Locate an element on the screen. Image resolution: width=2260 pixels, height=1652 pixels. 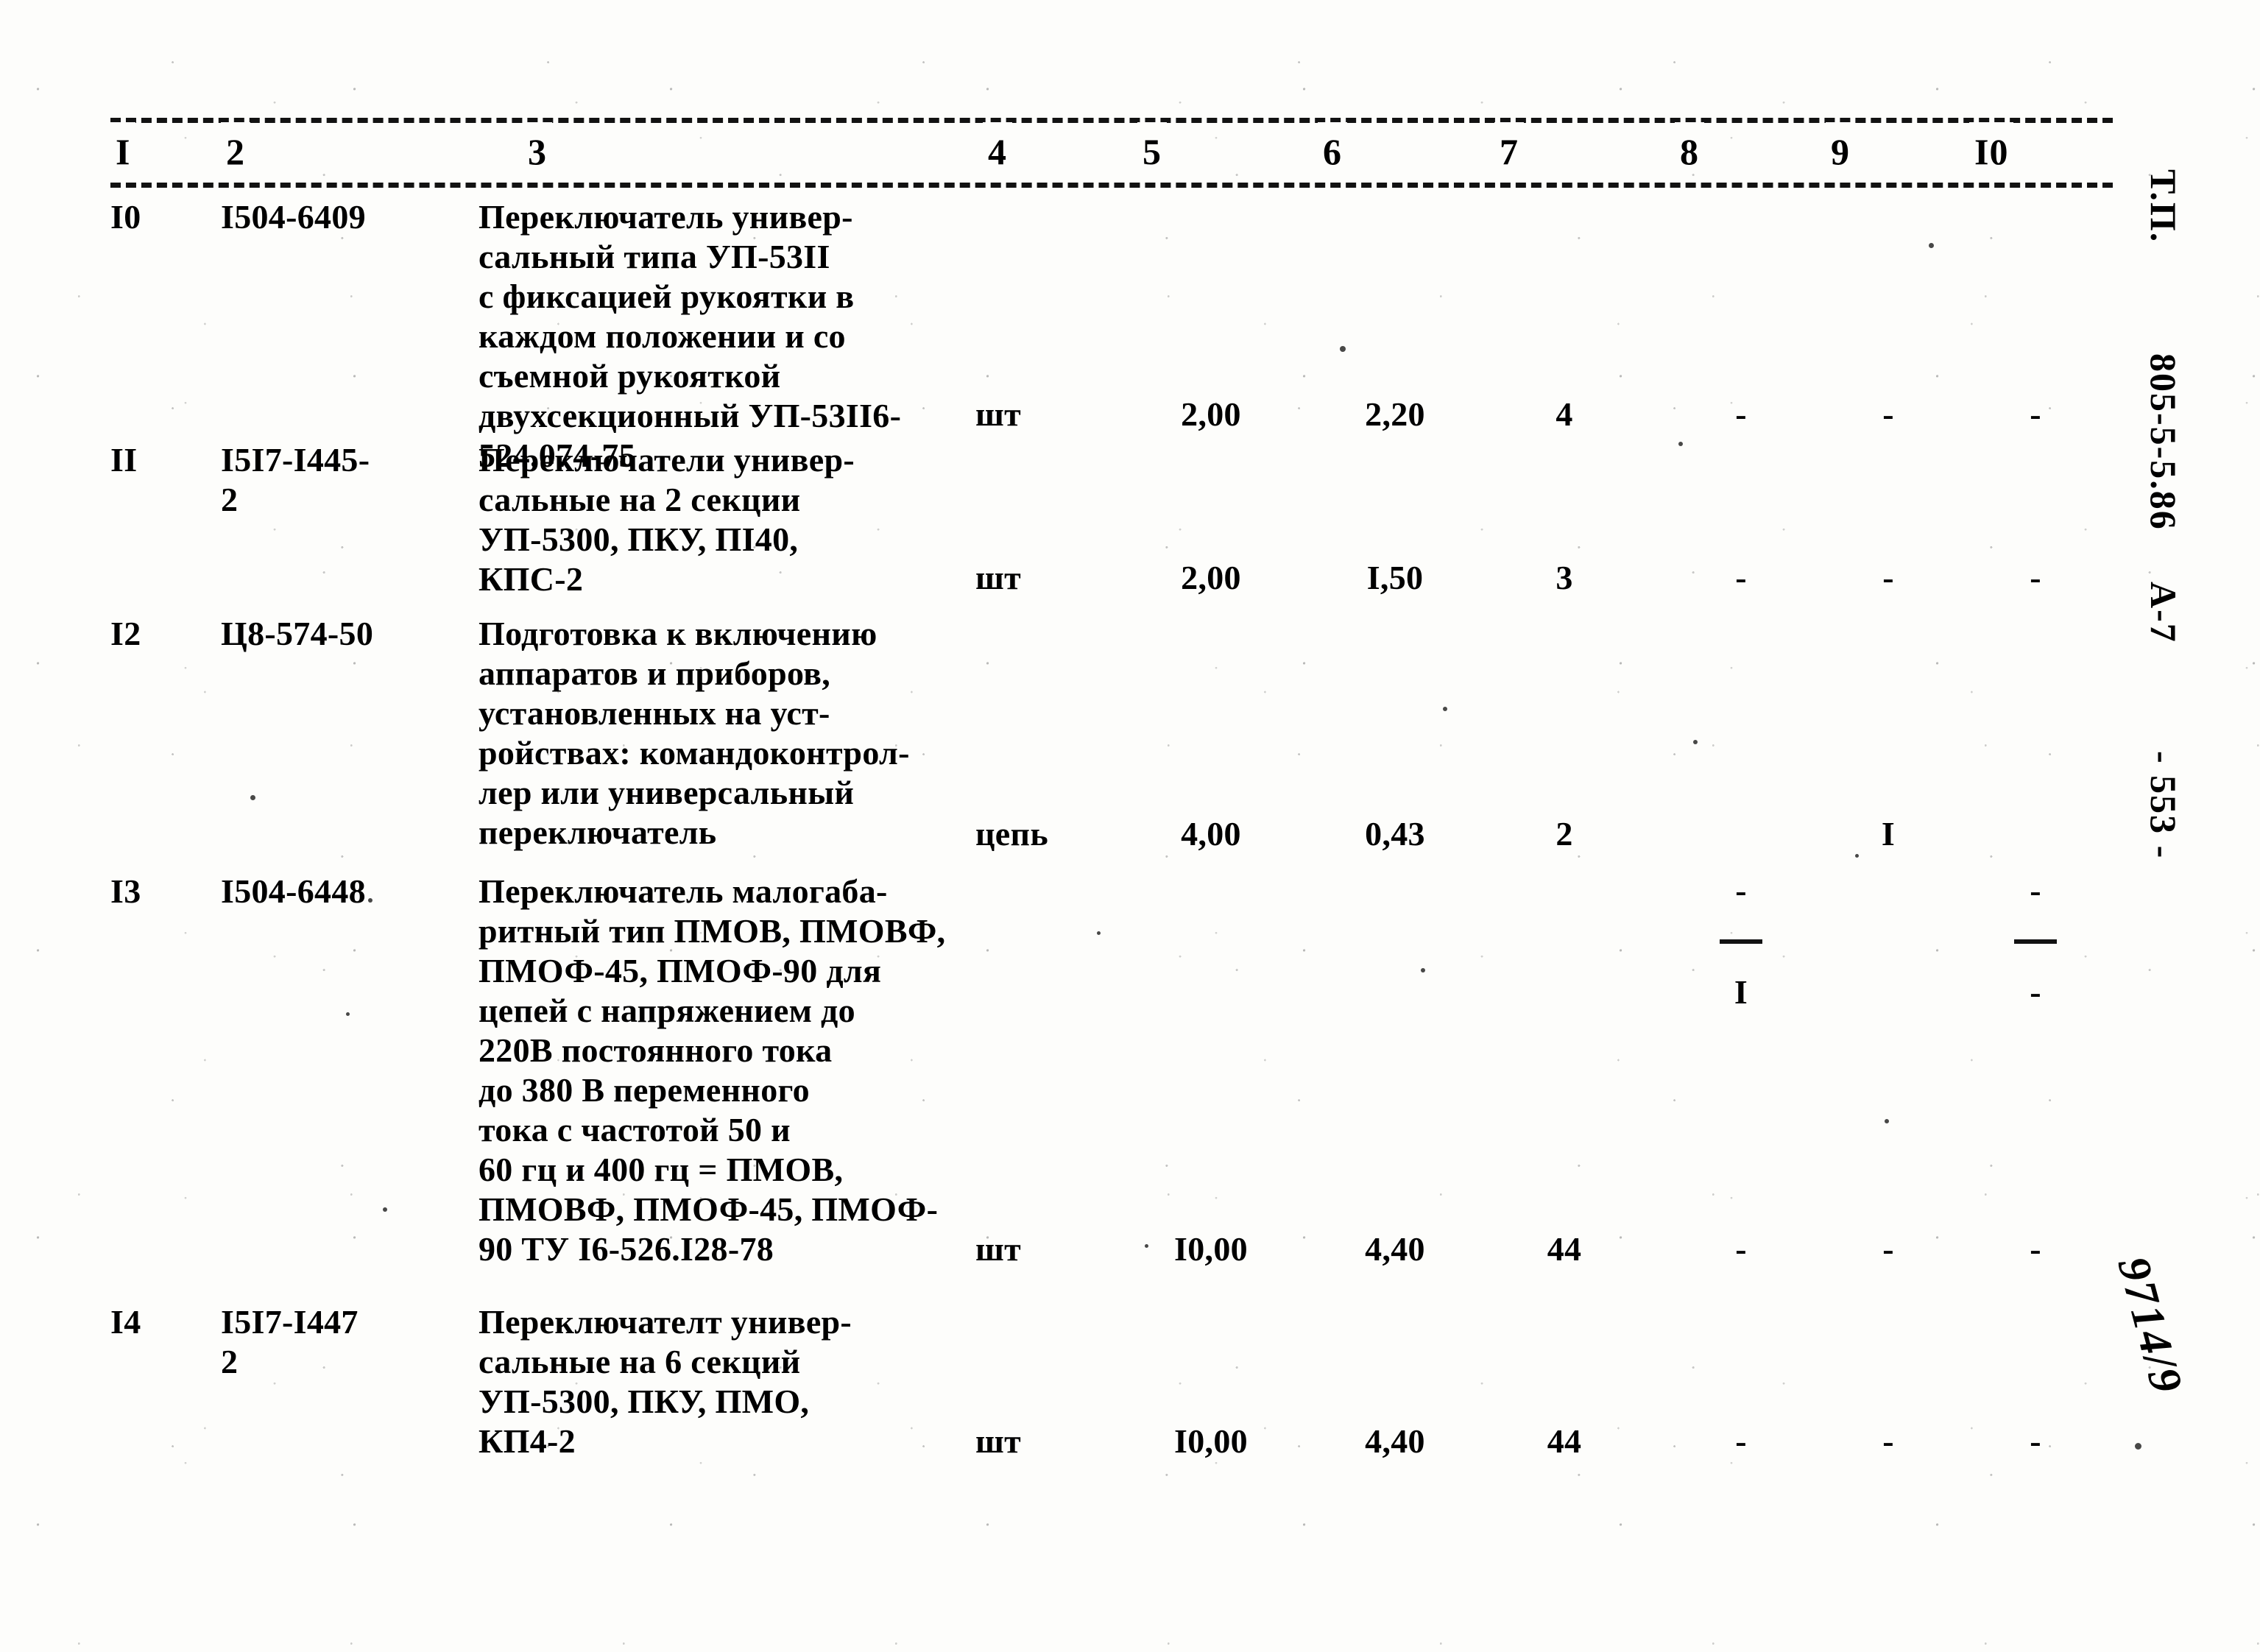
table-header-row: I 2 3 4 5 6 7 8 9 I0 is located at coordinates (1111, 151).